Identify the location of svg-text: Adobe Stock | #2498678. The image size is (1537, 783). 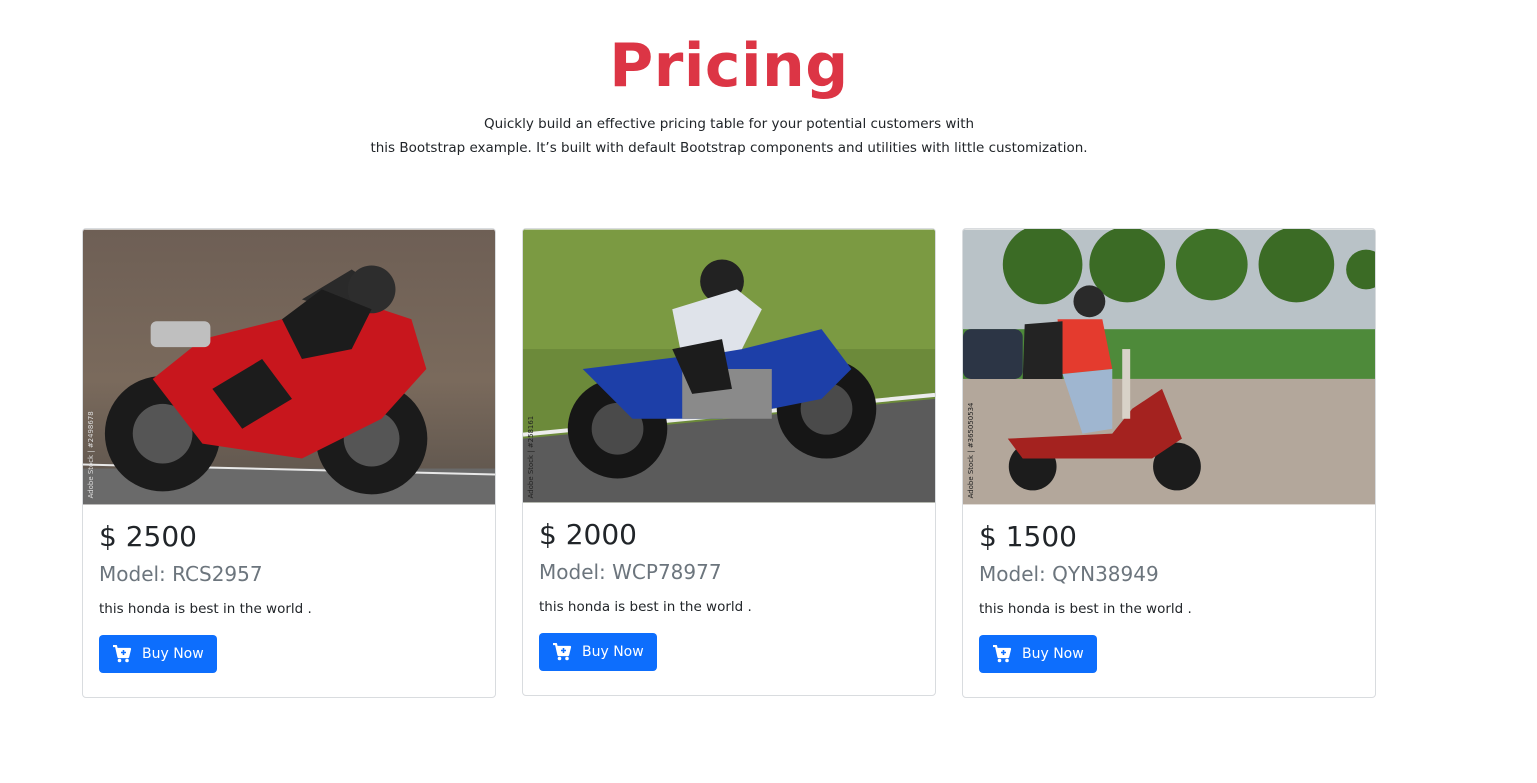
(91, 454).